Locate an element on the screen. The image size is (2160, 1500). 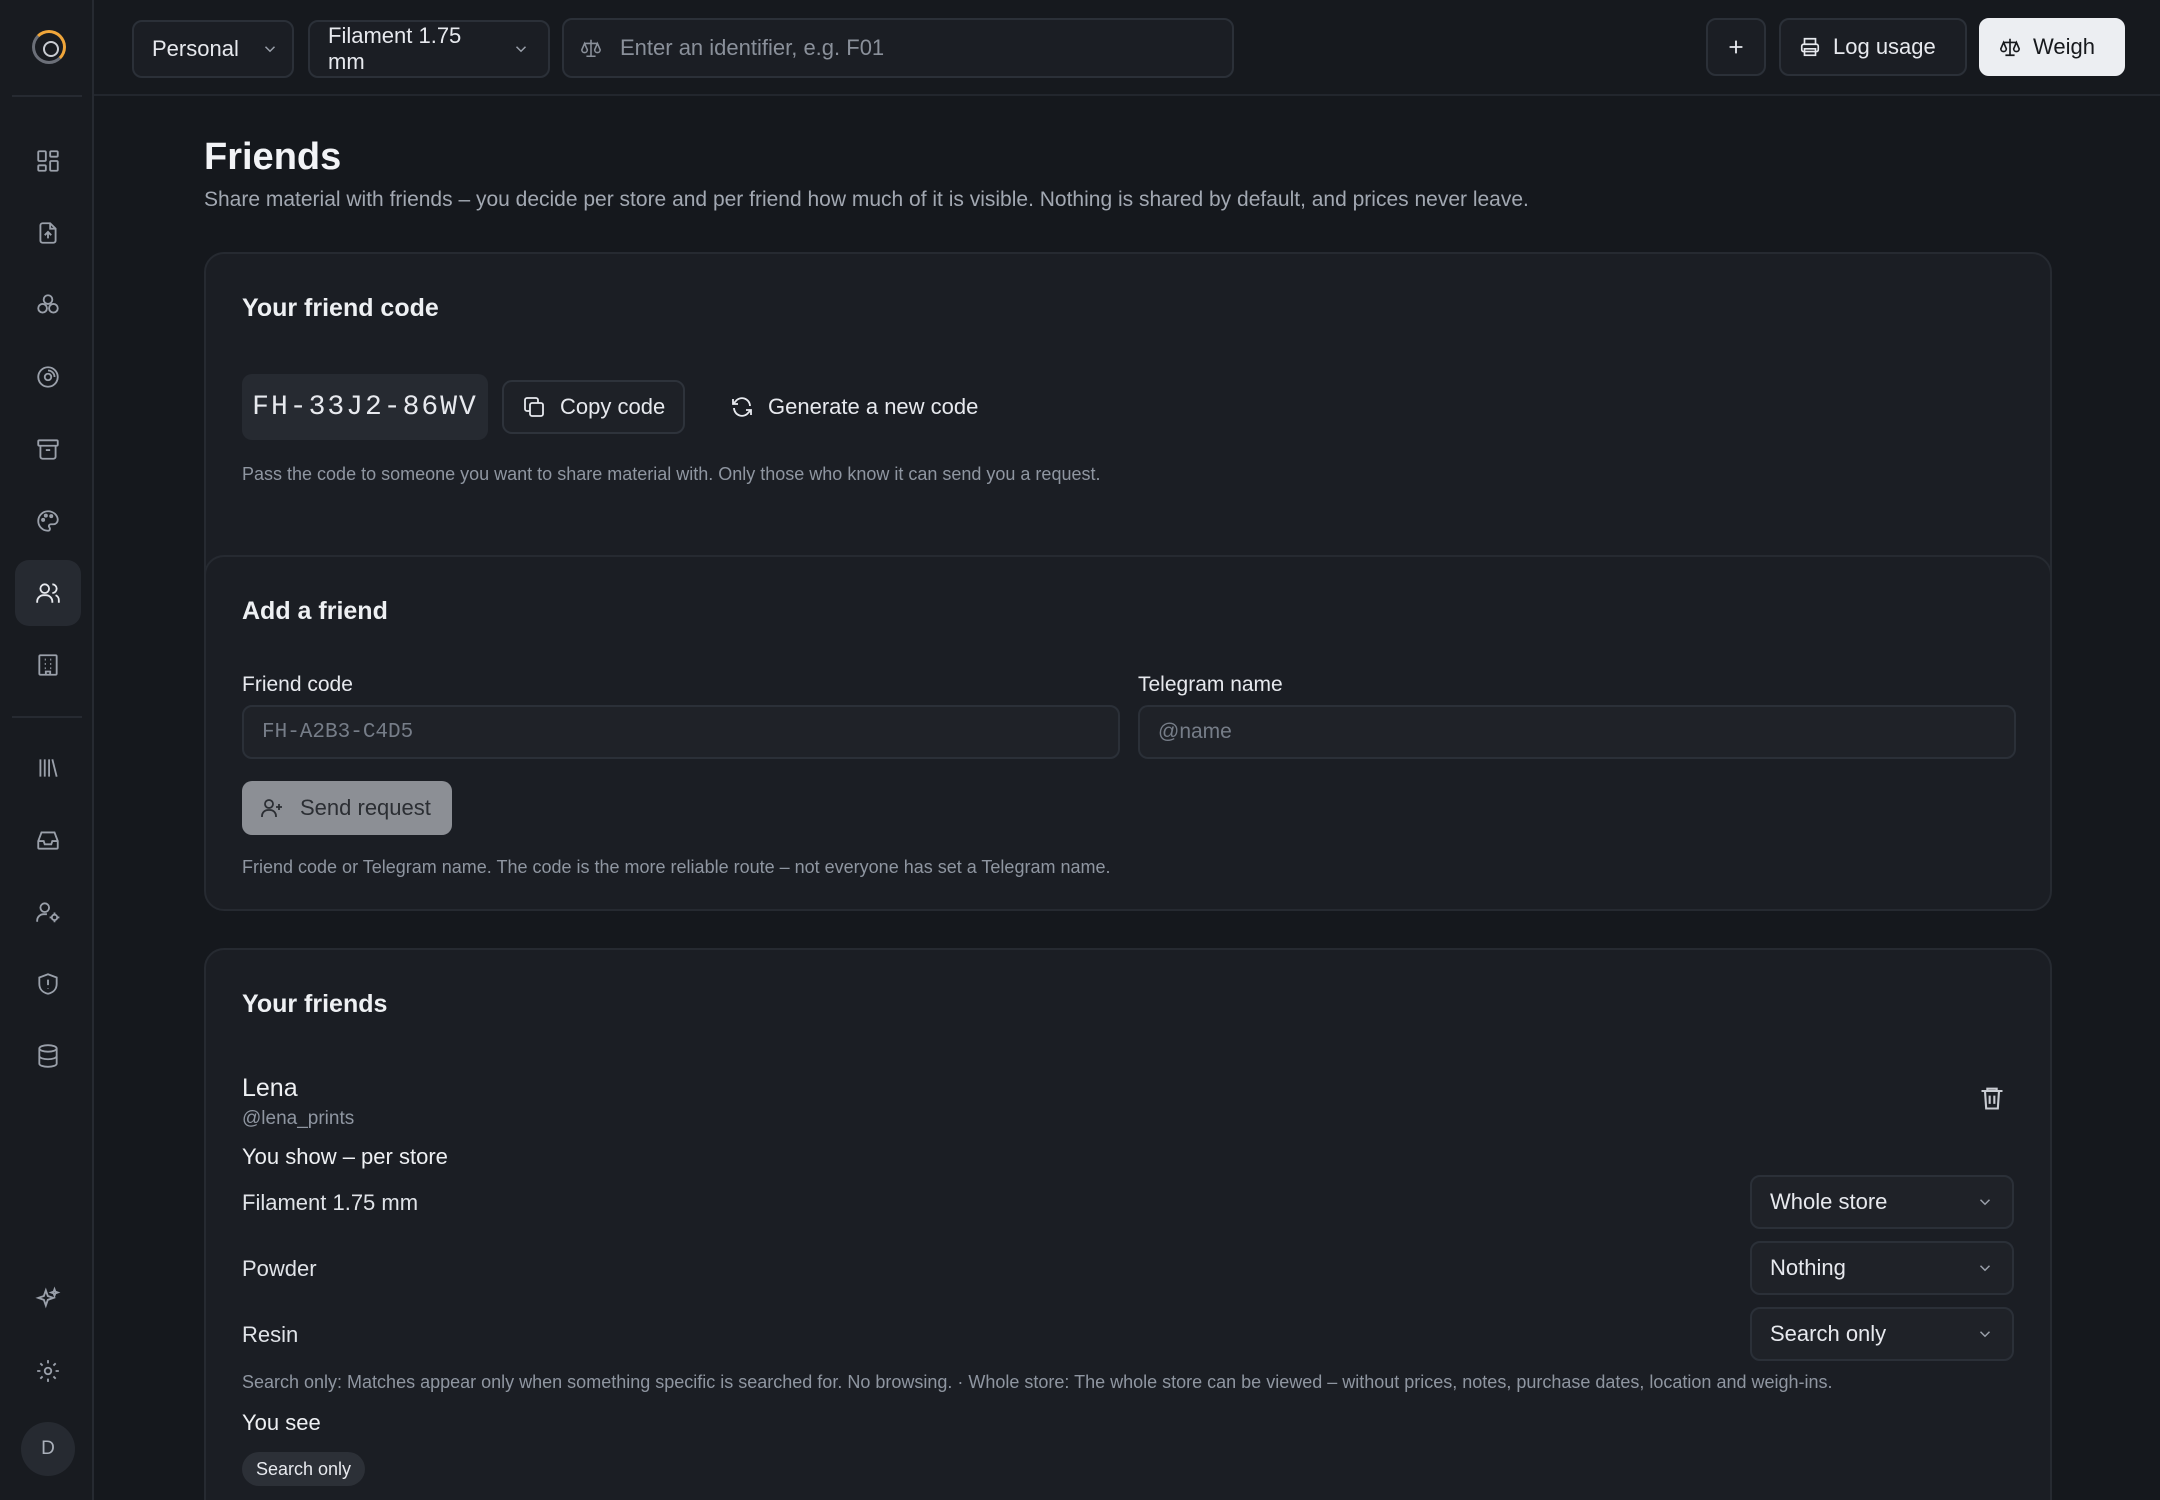
sidebar-item-security is located at coordinates (48, 984).